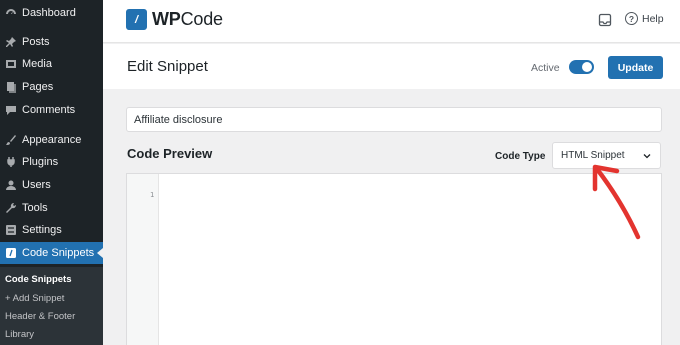 The height and width of the screenshot is (345, 680). What do you see at coordinates (37, 64) in the screenshot?
I see `sidebar-item-label: Media` at bounding box center [37, 64].